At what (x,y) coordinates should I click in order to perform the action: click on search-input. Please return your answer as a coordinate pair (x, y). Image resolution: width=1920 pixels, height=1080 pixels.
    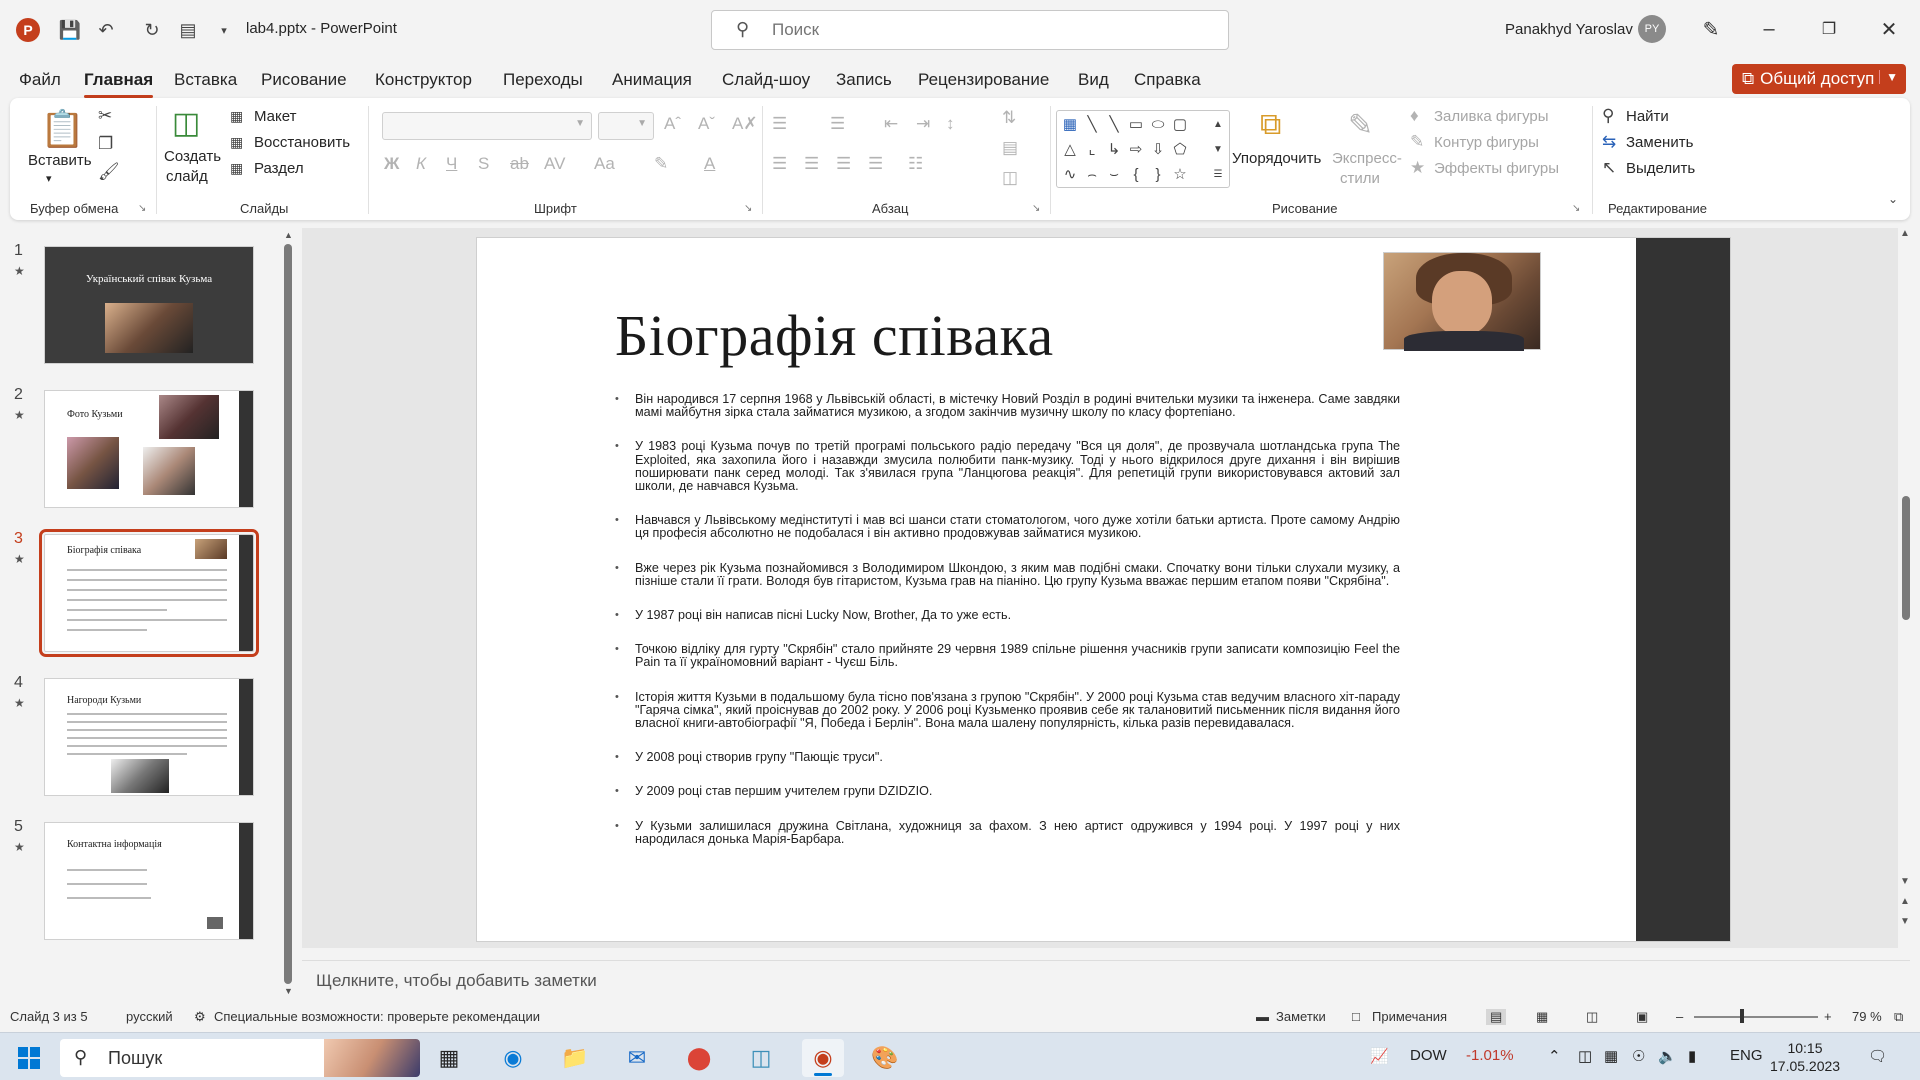
    Looking at the image, I should click on (982, 30).